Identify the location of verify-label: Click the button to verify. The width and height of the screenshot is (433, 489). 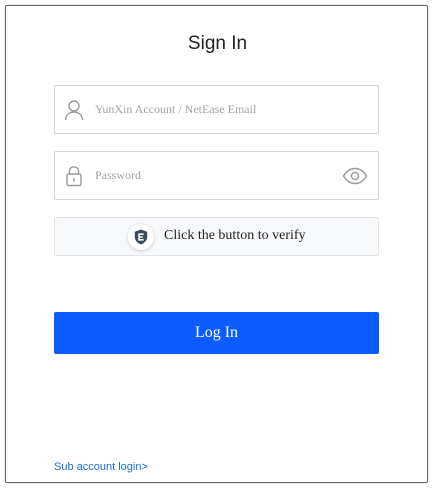
(235, 235).